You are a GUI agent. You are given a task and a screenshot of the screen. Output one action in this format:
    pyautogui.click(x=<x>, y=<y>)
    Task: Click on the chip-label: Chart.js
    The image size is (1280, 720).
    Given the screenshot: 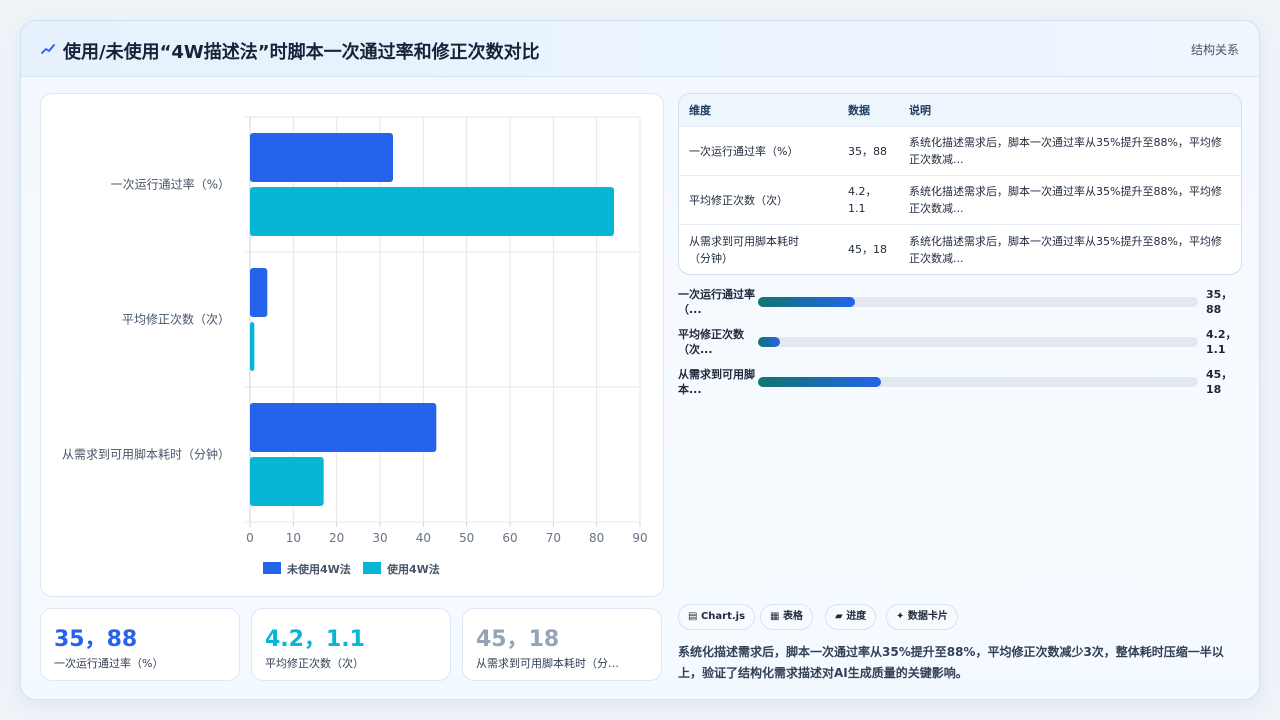 What is the action you would take?
    pyautogui.click(x=723, y=616)
    